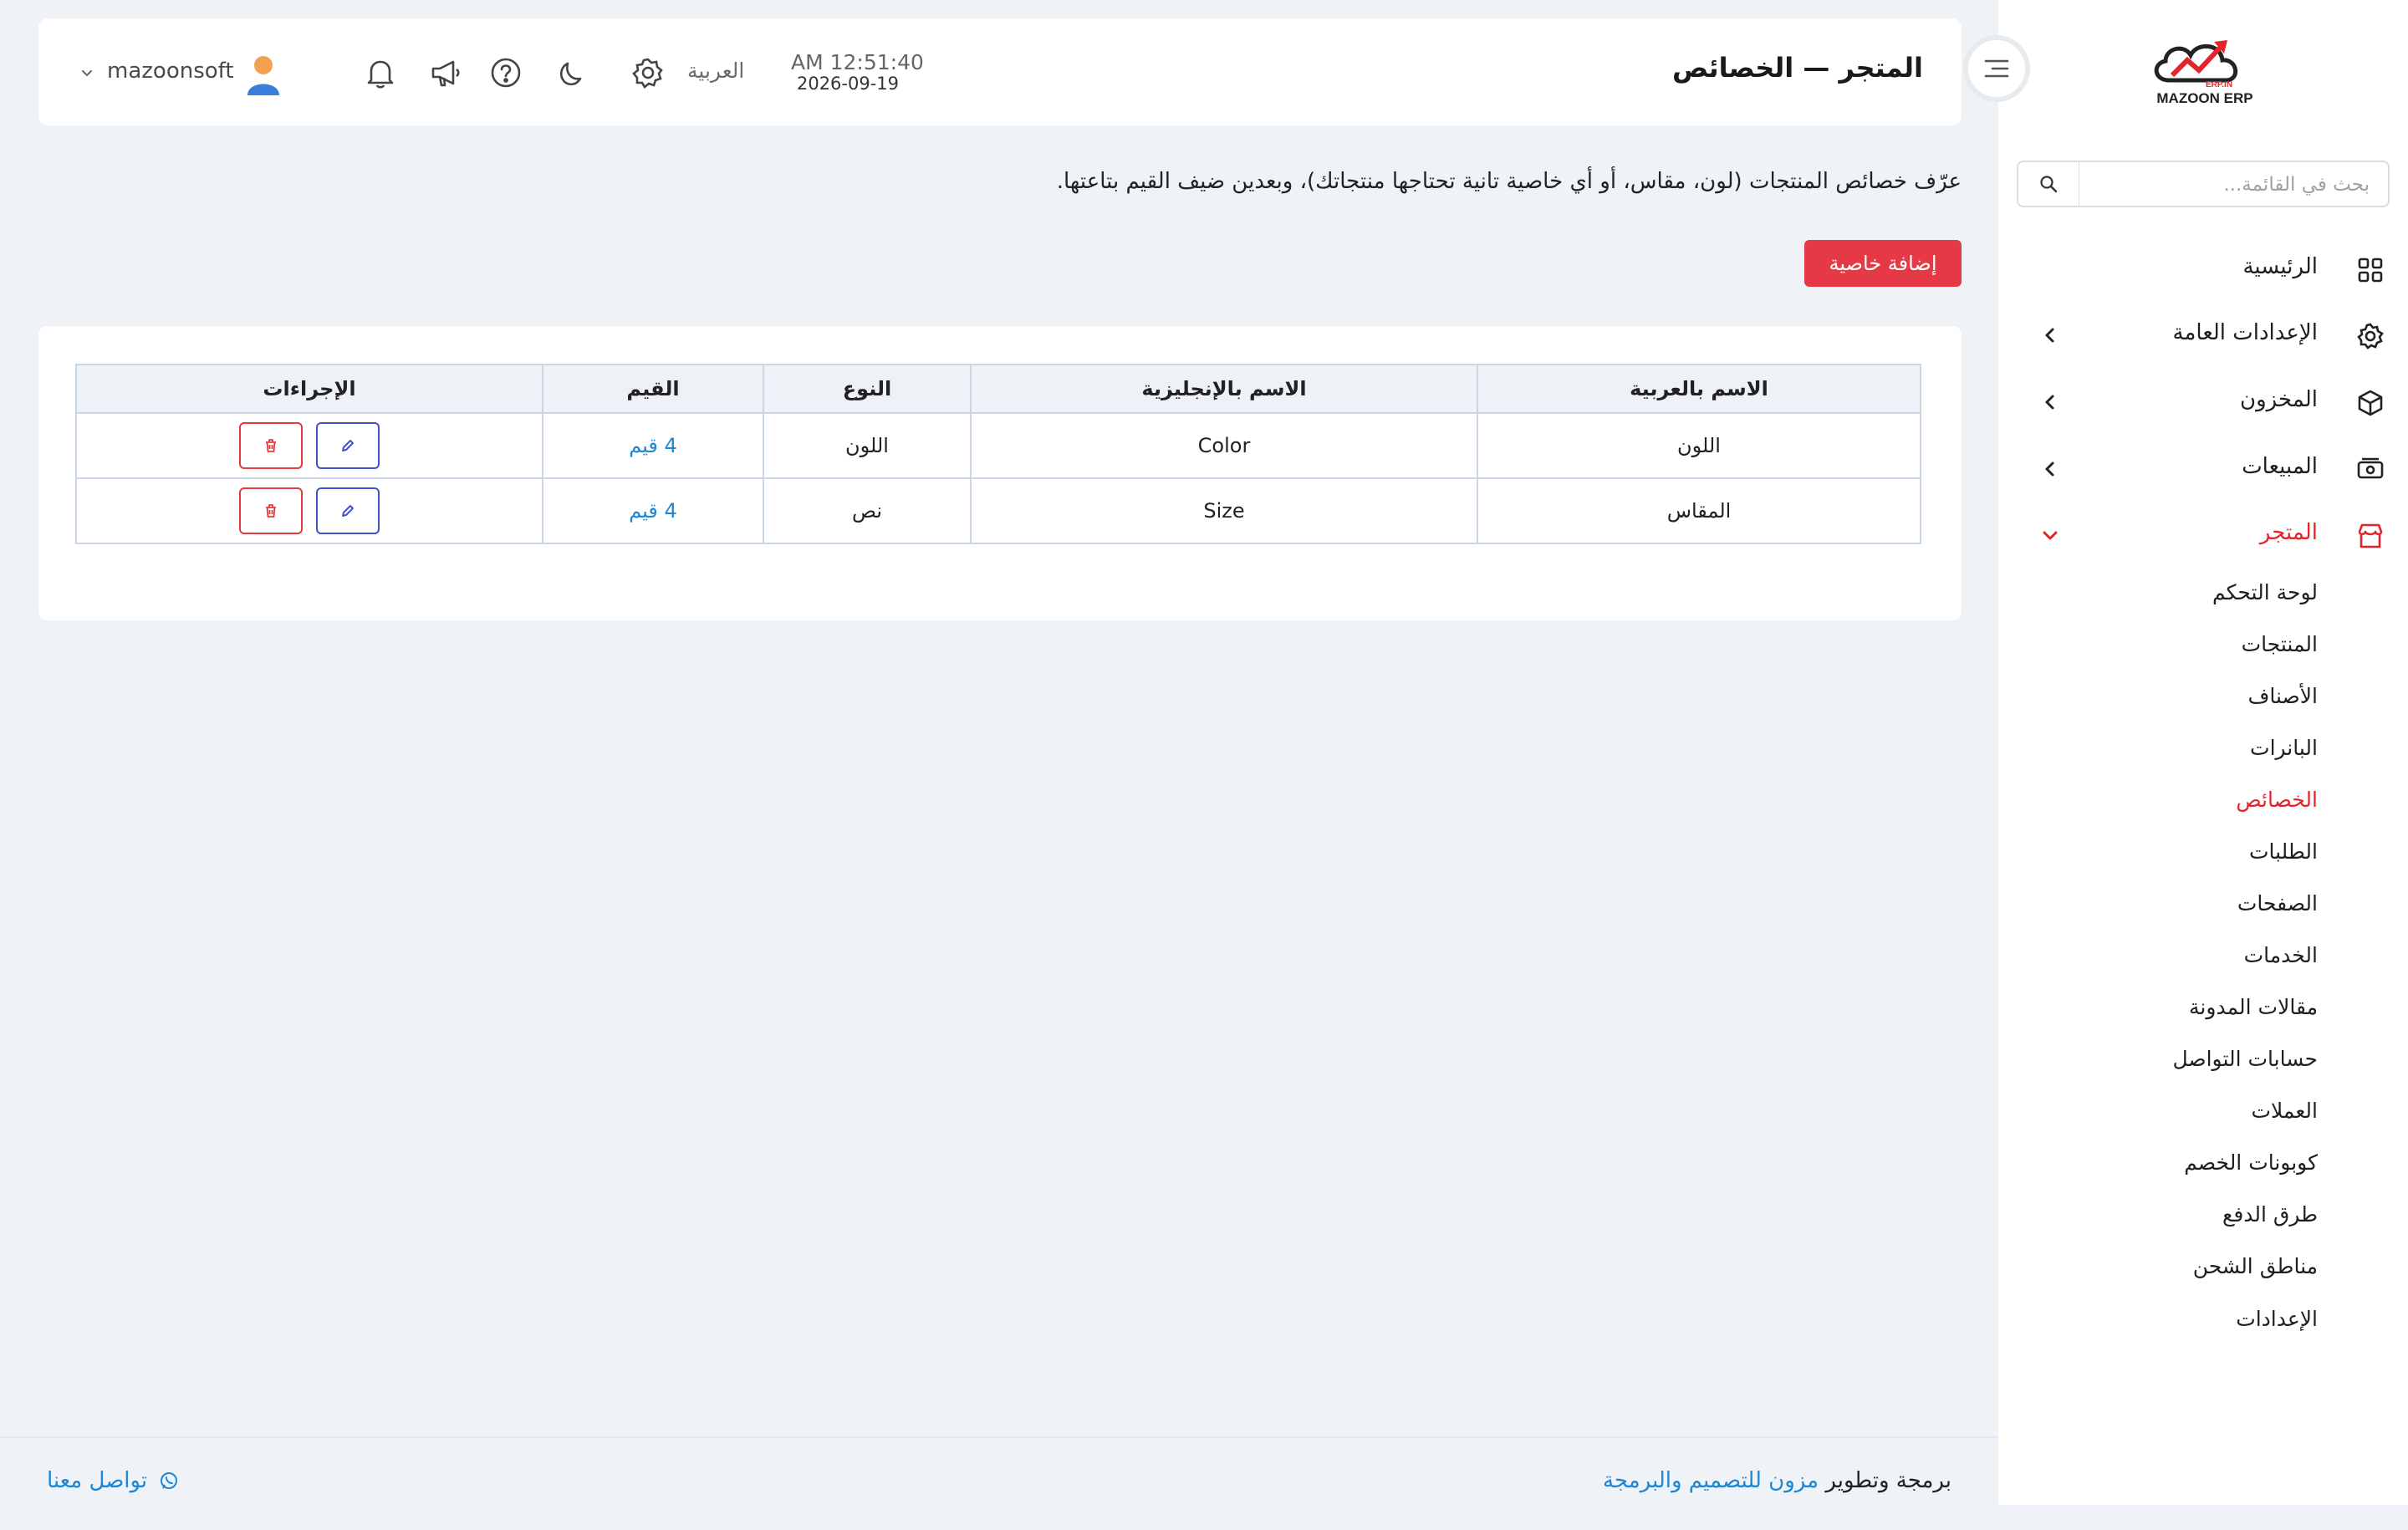  Describe the element at coordinates (1797, 68) in the screenshot. I see `page-title: المتجر — الخصائص` at that location.